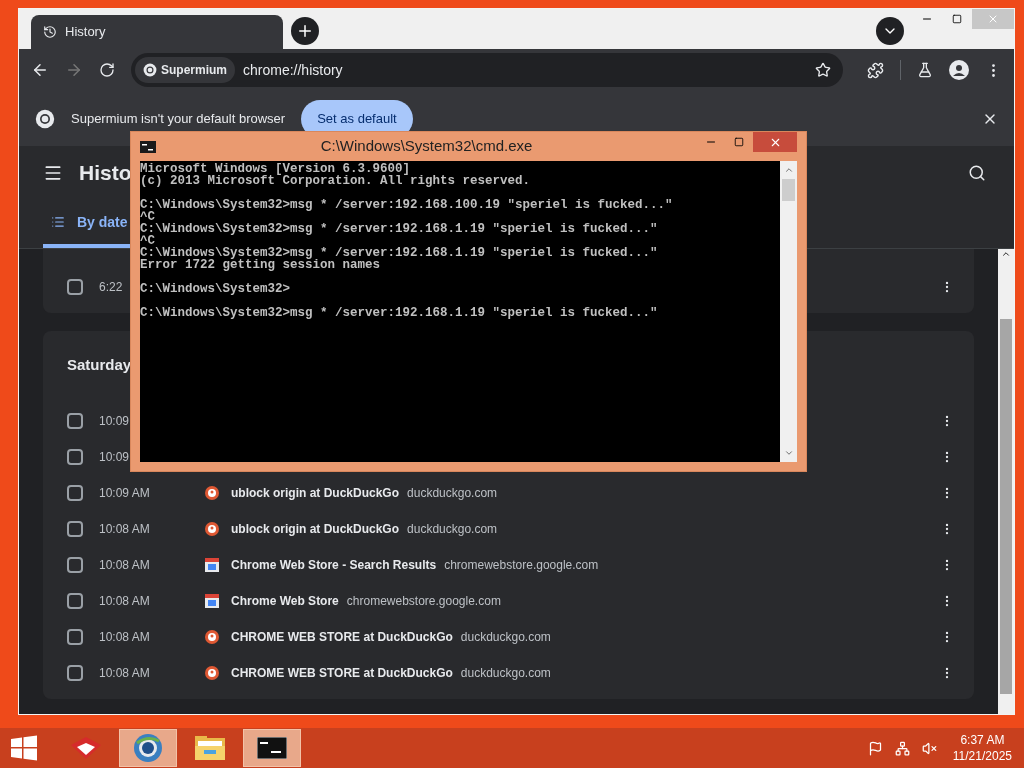 The image size is (1024, 768). I want to click on visit-time: 10:09 AM, so click(125, 493).